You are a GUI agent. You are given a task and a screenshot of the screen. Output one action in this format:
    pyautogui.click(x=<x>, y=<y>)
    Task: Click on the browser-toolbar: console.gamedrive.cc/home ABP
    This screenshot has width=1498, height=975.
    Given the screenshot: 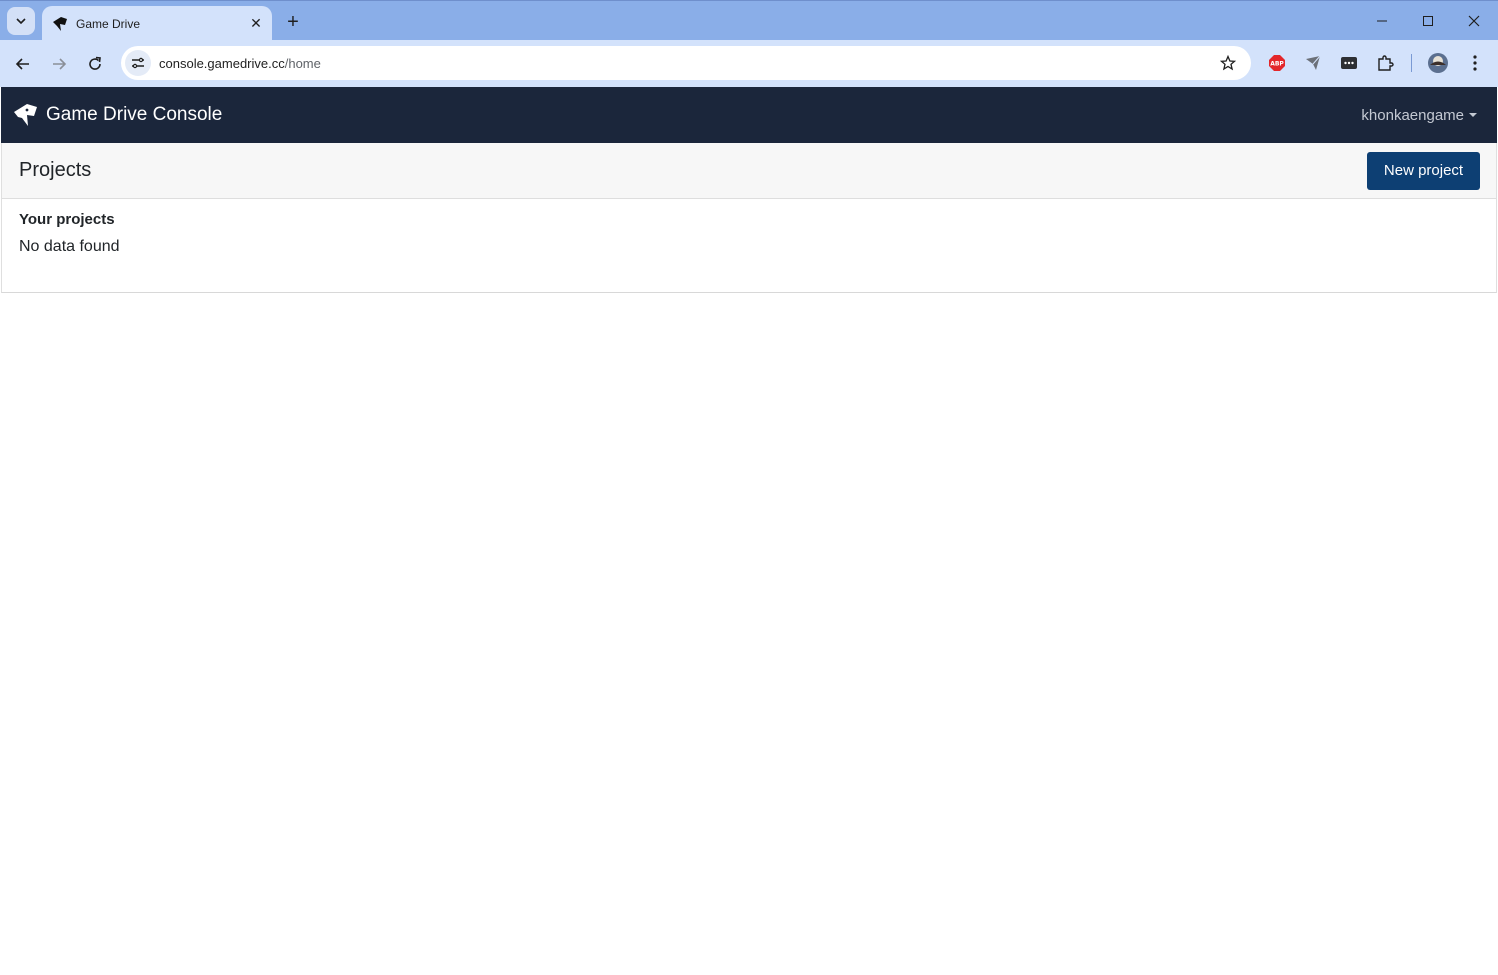 What is the action you would take?
    pyautogui.click(x=749, y=63)
    